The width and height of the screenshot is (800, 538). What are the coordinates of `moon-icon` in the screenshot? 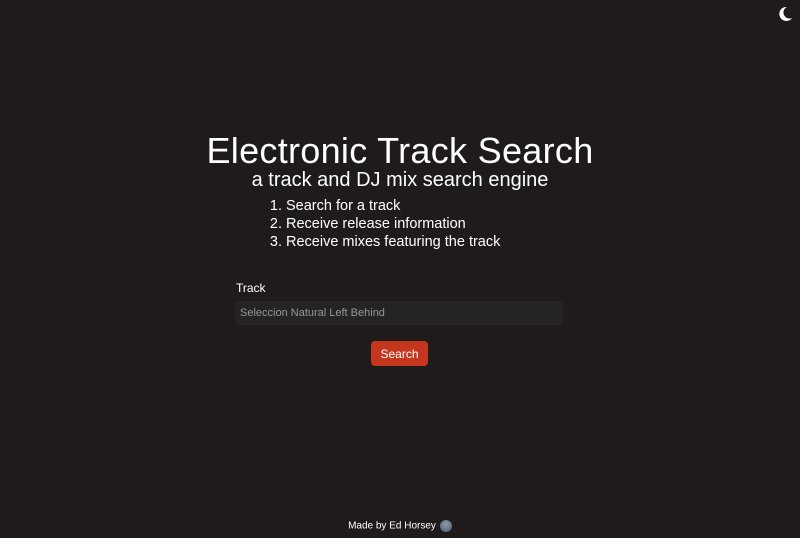 It's located at (785, 14).